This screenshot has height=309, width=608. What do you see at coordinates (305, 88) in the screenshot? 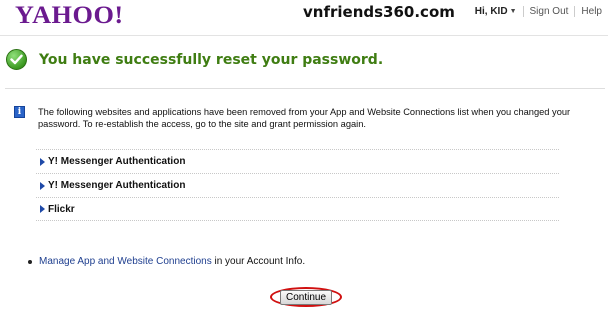
I see `section-divider` at bounding box center [305, 88].